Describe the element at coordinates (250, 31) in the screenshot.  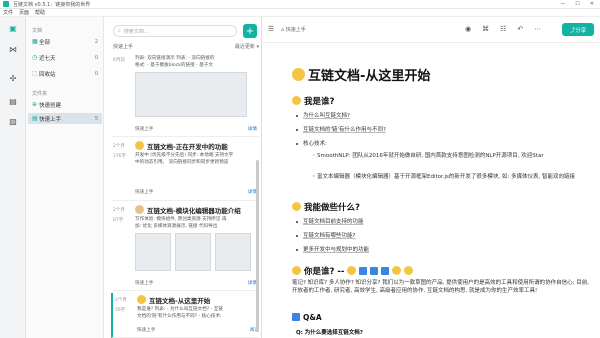
I see `add-document-button: +` at that location.